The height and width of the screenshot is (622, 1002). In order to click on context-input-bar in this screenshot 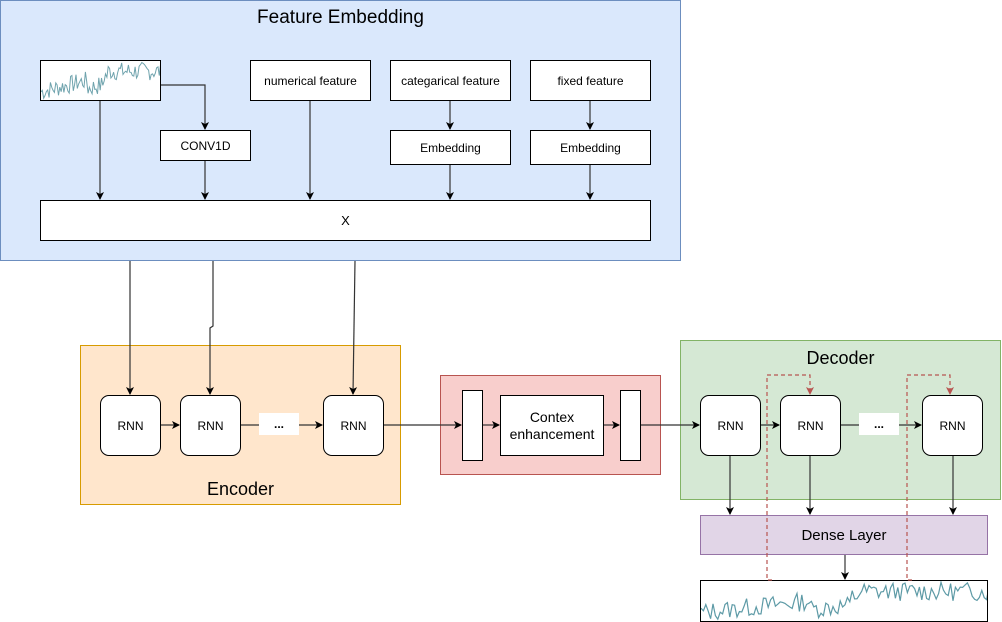, I will do `click(472, 425)`.